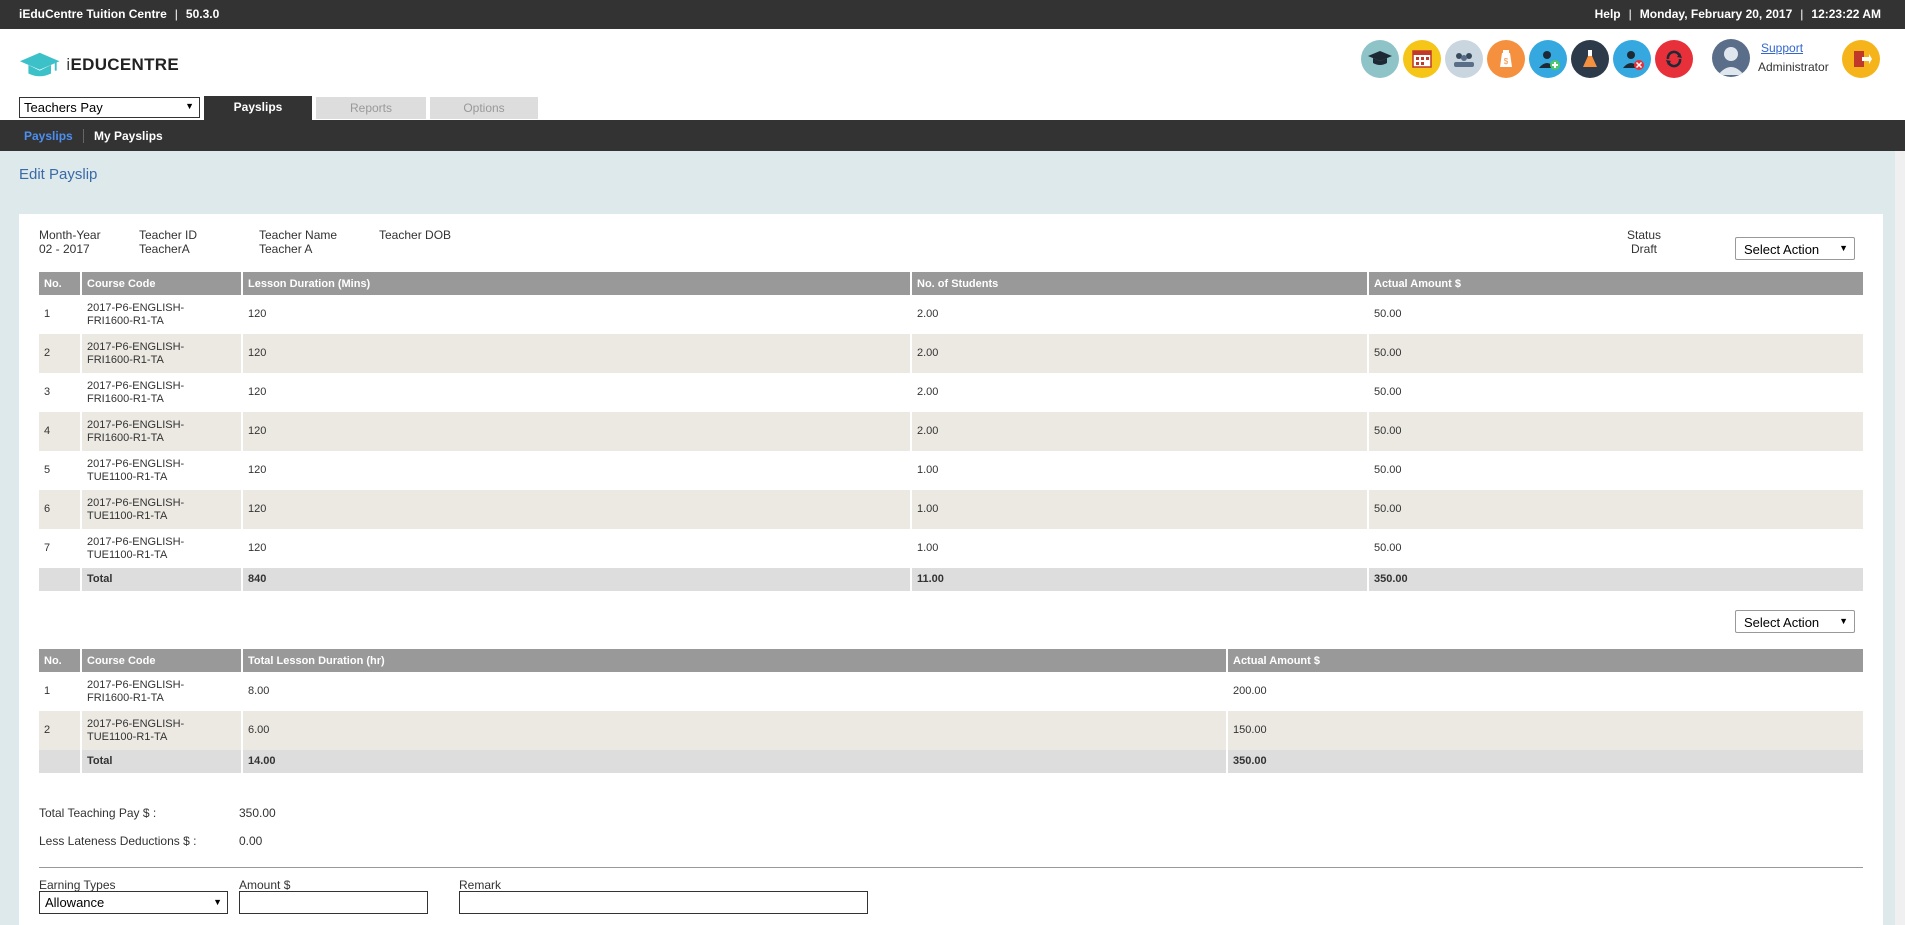  I want to click on remove-user-icon, so click(1632, 59).